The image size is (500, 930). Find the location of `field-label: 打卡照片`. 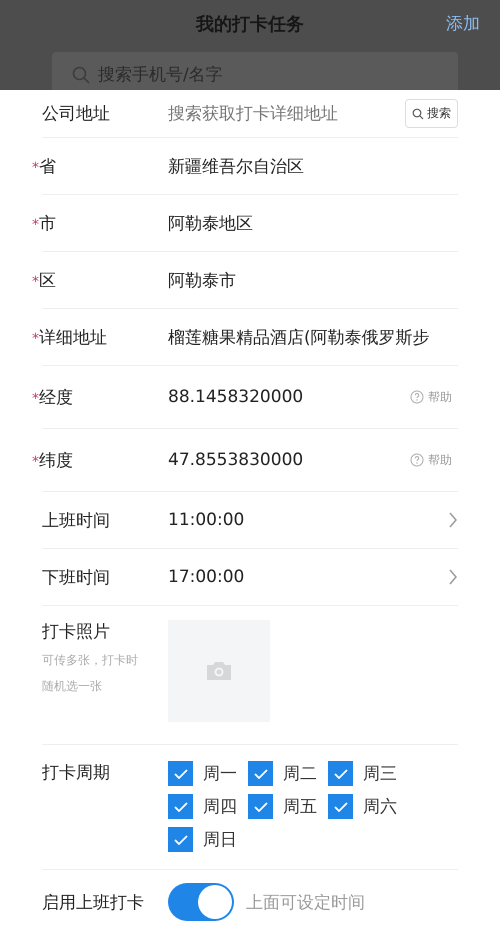

field-label: 打卡照片 is located at coordinates (76, 632).